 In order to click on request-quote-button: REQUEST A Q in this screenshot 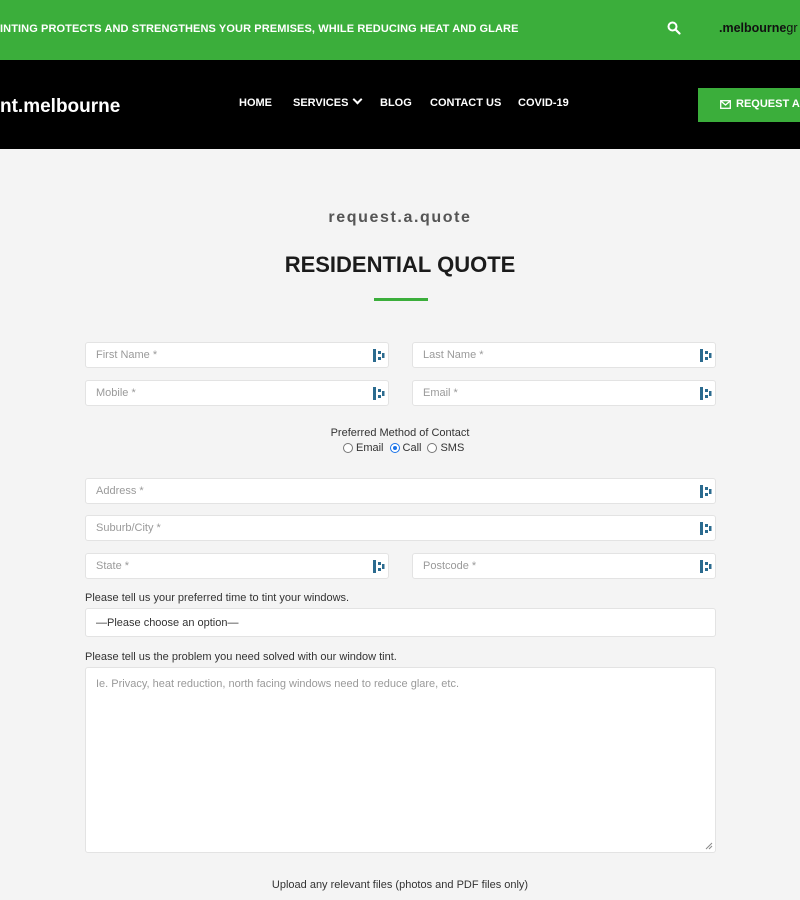, I will do `click(749, 105)`.